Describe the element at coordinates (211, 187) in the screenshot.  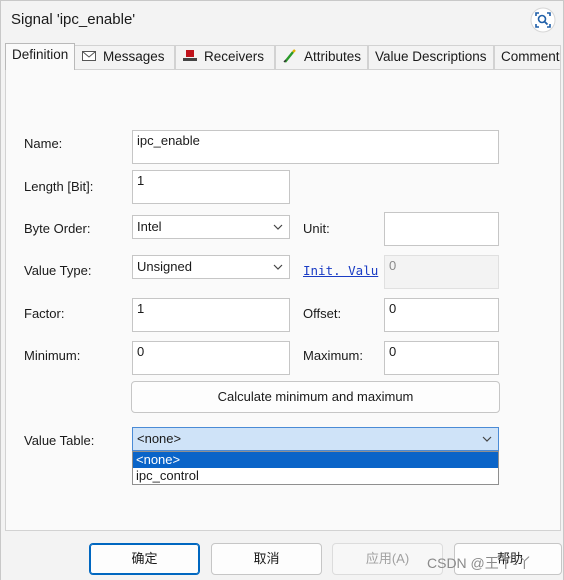
I see `length-input: 1` at that location.